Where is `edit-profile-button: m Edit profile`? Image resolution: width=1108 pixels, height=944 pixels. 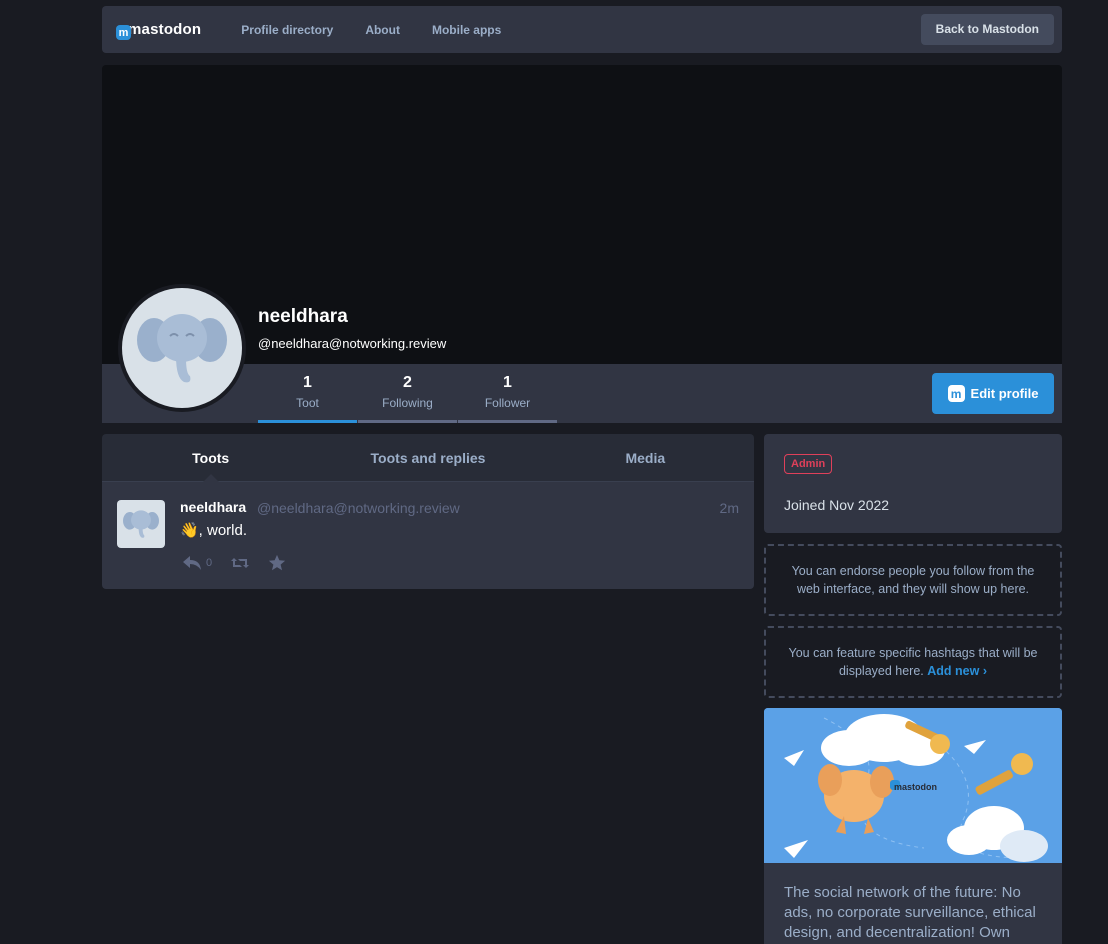
edit-profile-button: m Edit profile is located at coordinates (993, 393).